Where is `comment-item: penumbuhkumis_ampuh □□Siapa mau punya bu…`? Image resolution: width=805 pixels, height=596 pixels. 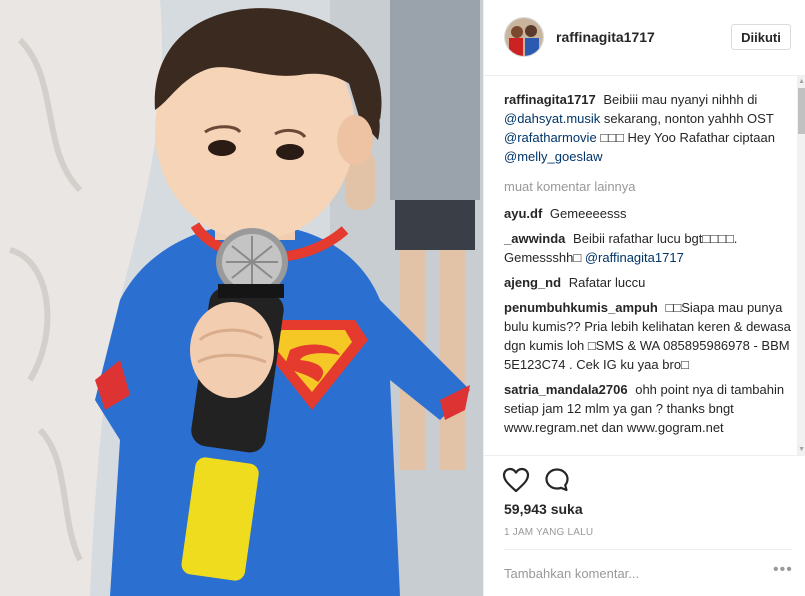
comment-item: penumbuhkumis_ampuh □□Siapa mau punya bu… is located at coordinates (648, 336).